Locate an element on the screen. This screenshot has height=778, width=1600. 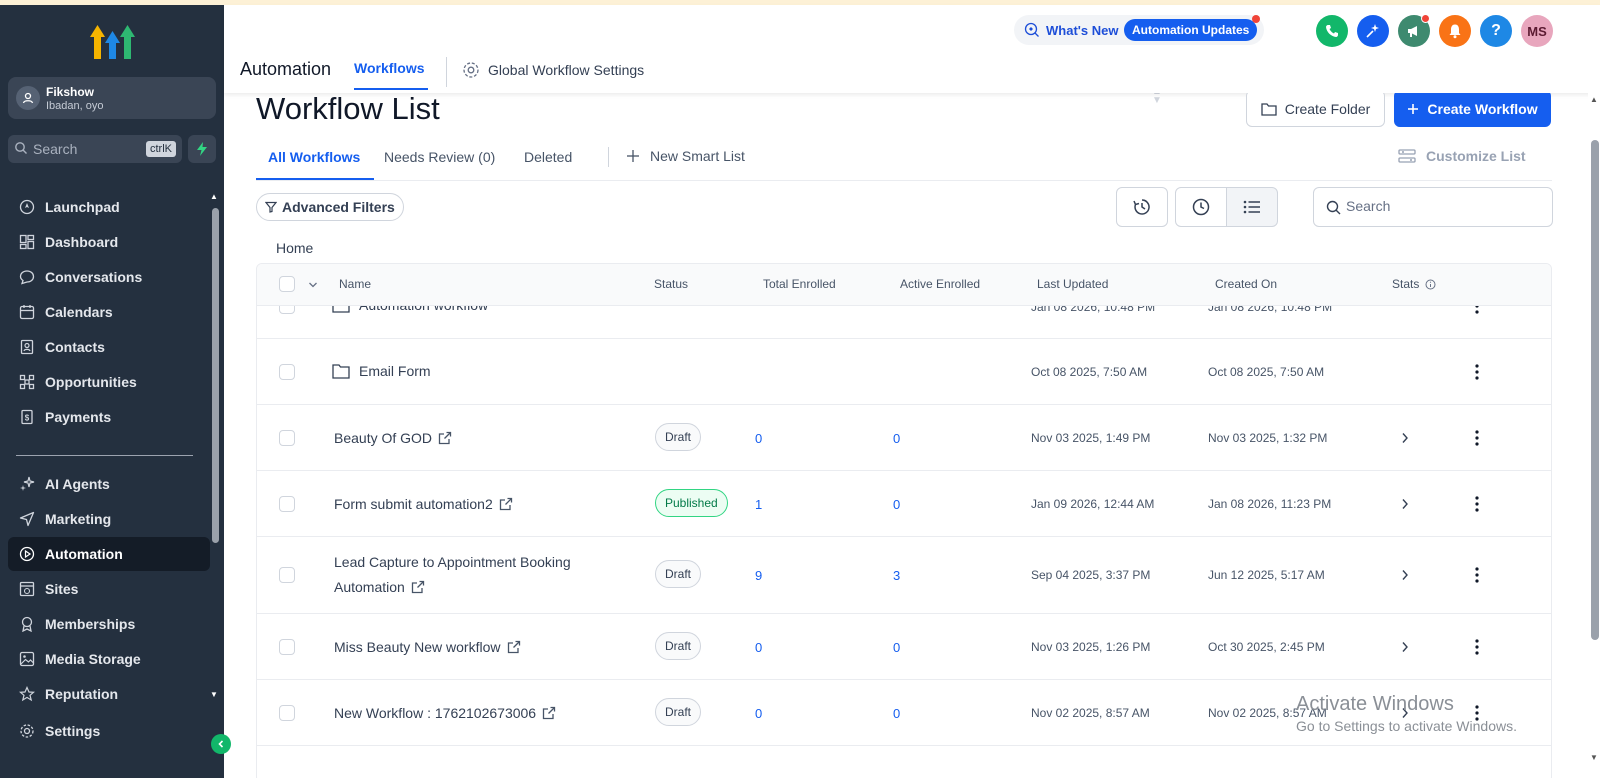
chevron-down-icon is located at coordinates (313, 285).